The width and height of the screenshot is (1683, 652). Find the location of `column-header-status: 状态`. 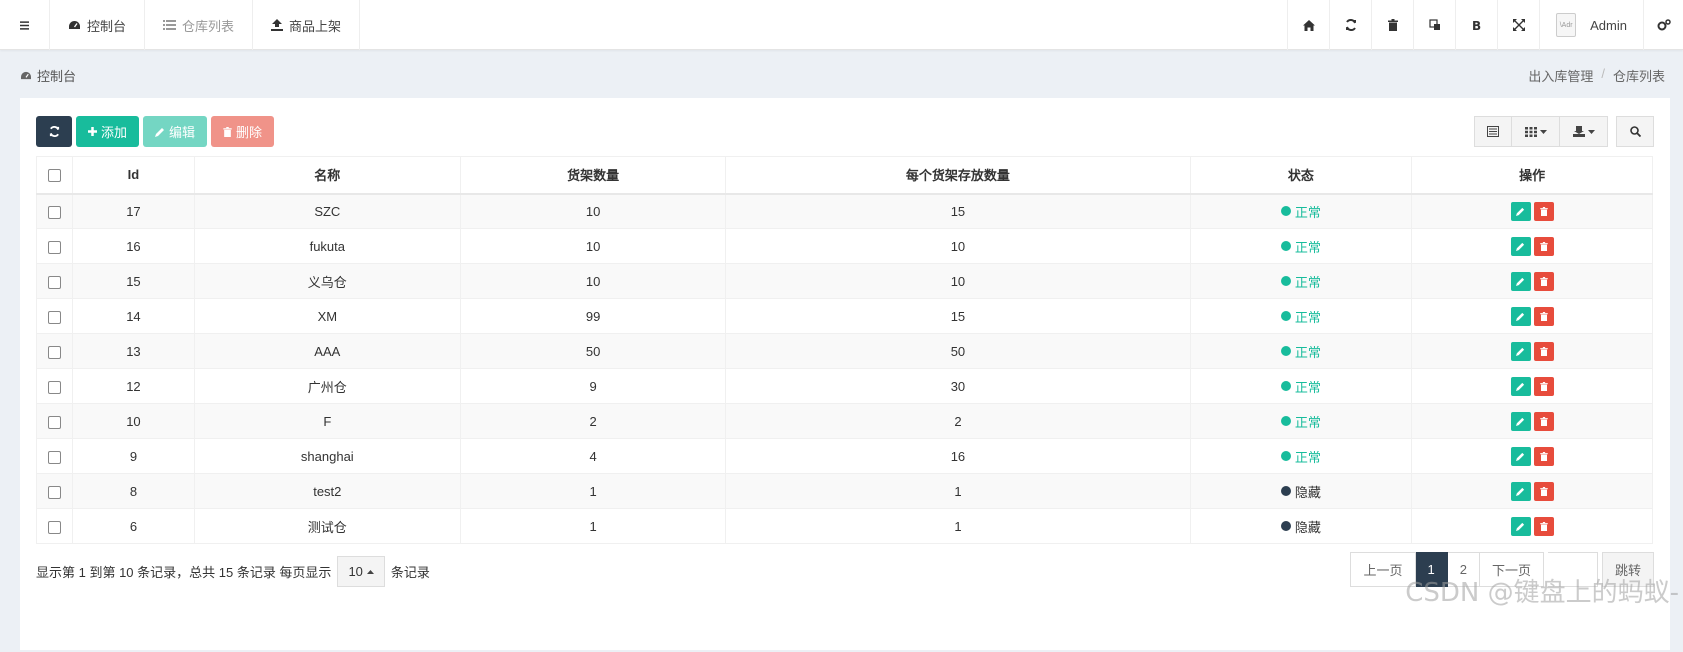

column-header-status: 状态 is located at coordinates (1301, 175).